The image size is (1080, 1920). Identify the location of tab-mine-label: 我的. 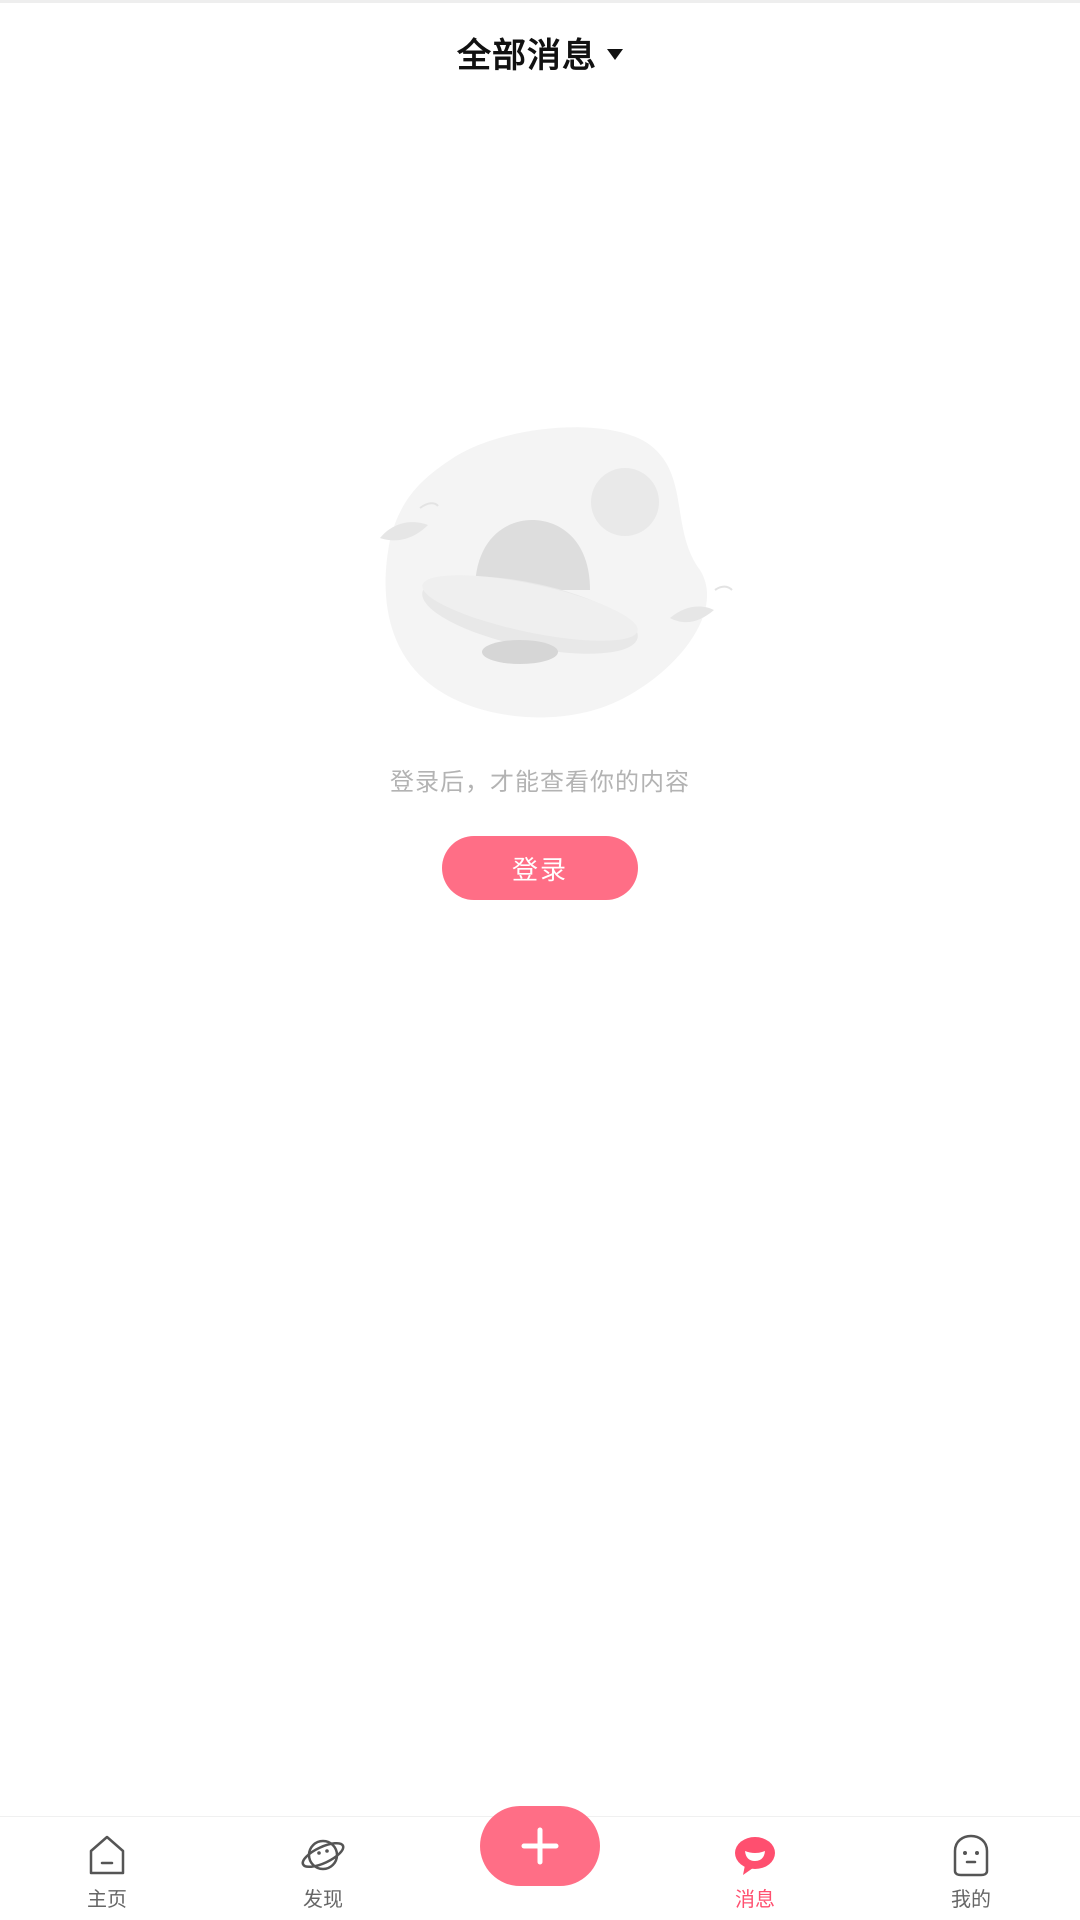
(971, 1899).